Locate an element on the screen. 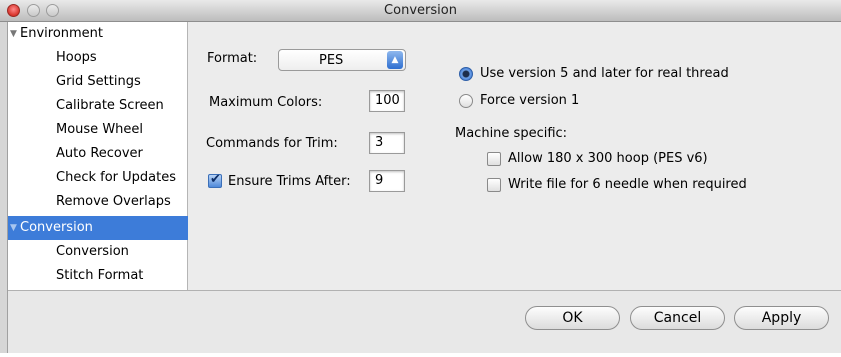  sidebar-item-label: Grid Settings is located at coordinates (98, 81).